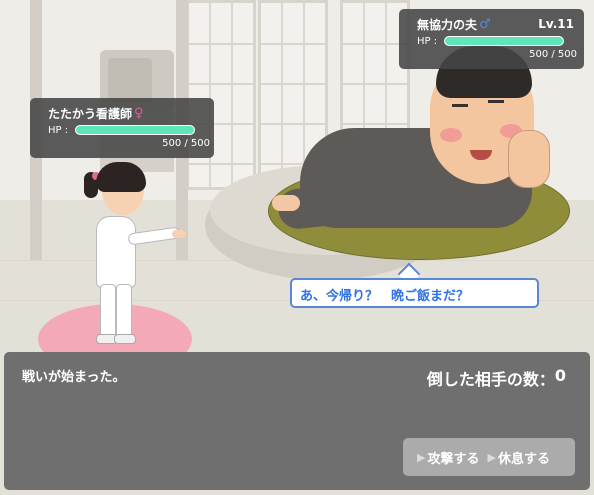 The image size is (594, 495). Describe the element at coordinates (453, 459) in the screenshot. I see `attack-label: 攻撃する` at that location.